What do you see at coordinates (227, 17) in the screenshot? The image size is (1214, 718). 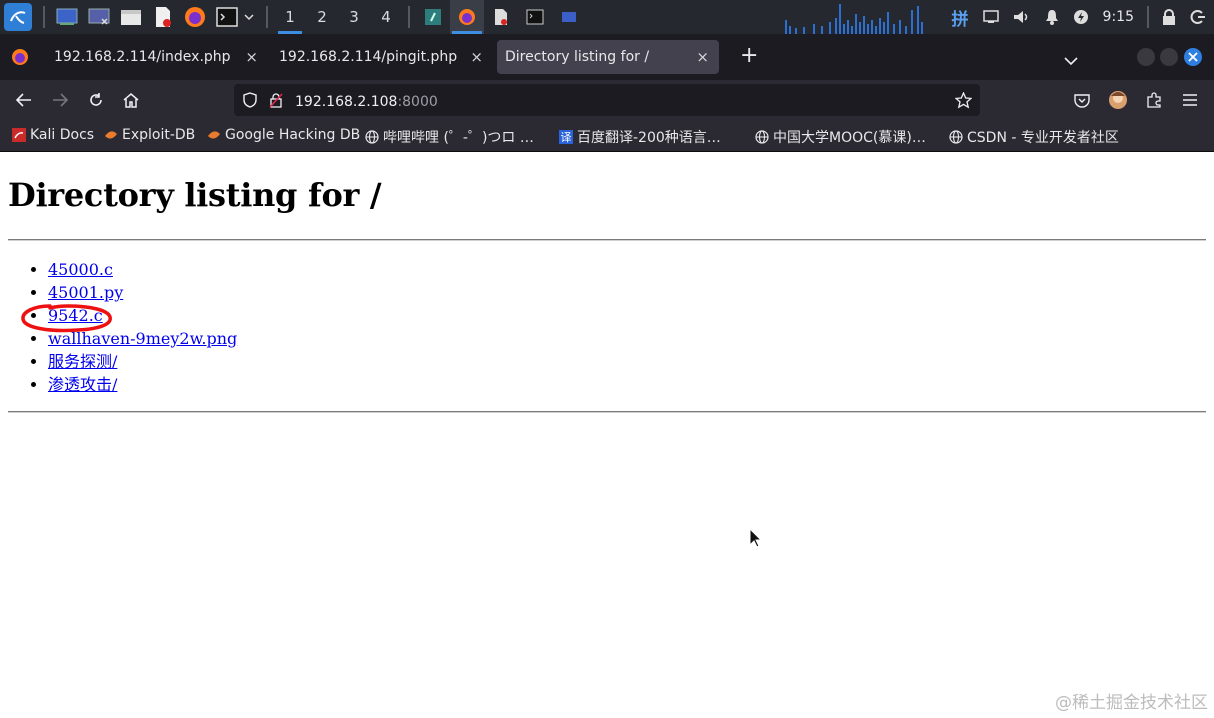 I see `terminal-icon` at bounding box center [227, 17].